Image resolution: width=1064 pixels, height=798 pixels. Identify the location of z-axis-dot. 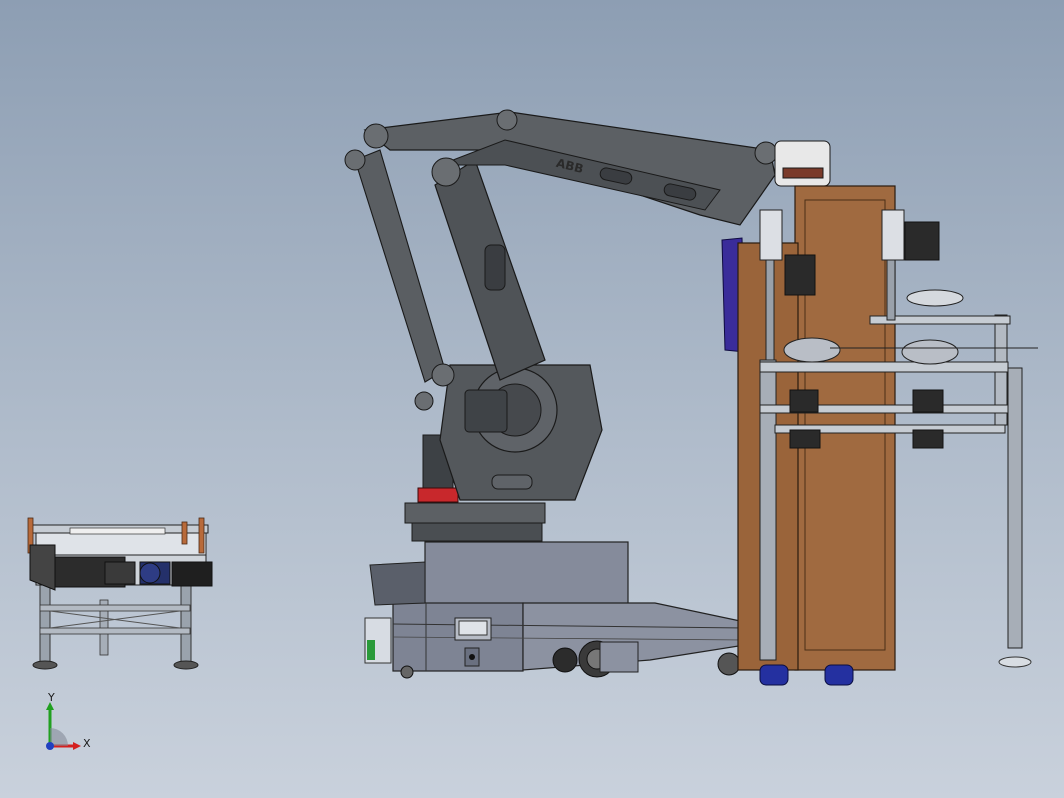
(50, 746).